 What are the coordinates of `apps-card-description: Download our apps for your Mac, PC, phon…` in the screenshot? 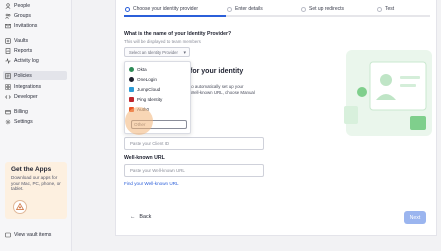 It's located at (36, 183).